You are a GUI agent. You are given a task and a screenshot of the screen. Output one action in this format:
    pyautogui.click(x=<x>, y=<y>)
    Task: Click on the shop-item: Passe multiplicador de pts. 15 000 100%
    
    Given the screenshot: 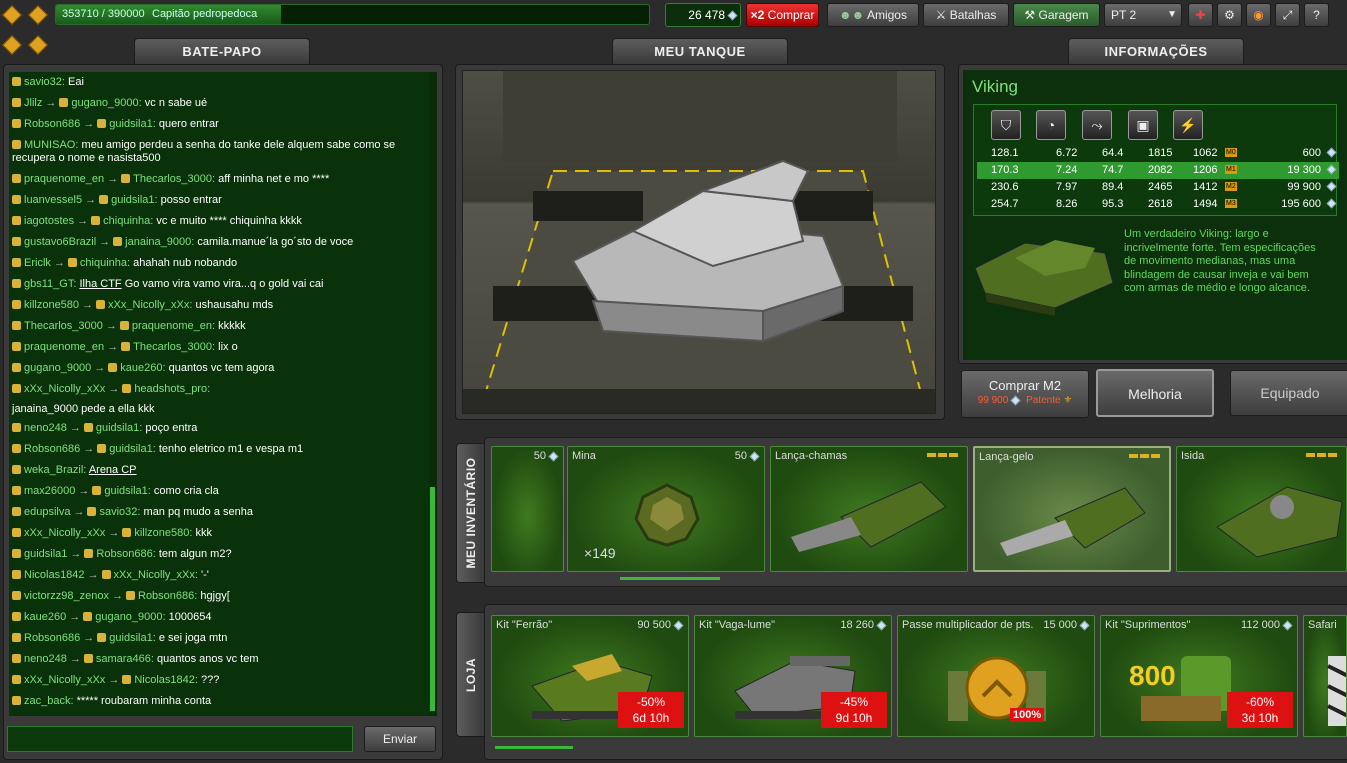 What is the action you would take?
    pyautogui.click(x=996, y=676)
    